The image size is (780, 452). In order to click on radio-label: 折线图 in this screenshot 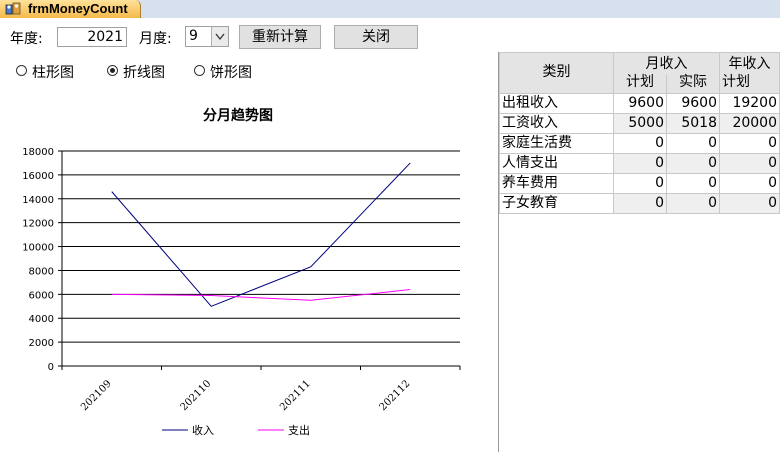, I will do `click(144, 73)`.